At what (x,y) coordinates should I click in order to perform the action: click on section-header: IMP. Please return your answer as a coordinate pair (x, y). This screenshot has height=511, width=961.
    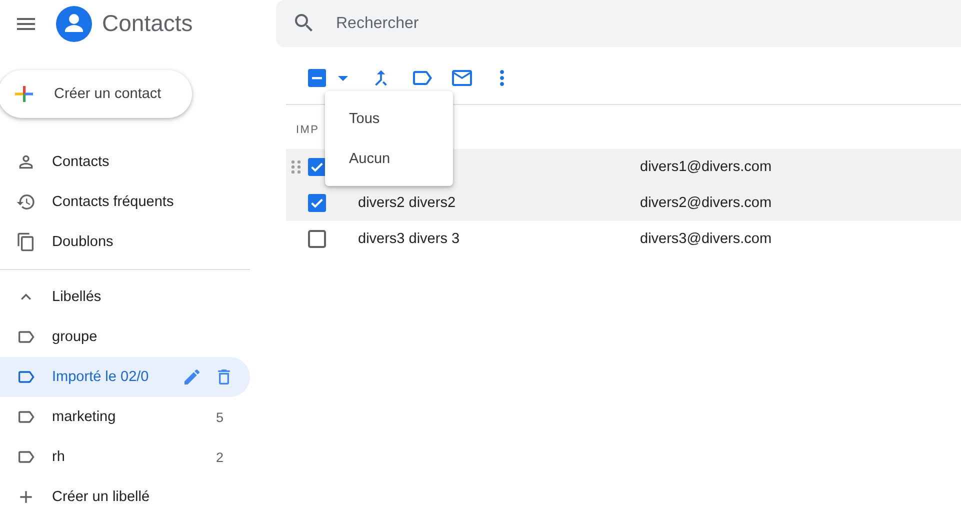
    Looking at the image, I should click on (308, 130).